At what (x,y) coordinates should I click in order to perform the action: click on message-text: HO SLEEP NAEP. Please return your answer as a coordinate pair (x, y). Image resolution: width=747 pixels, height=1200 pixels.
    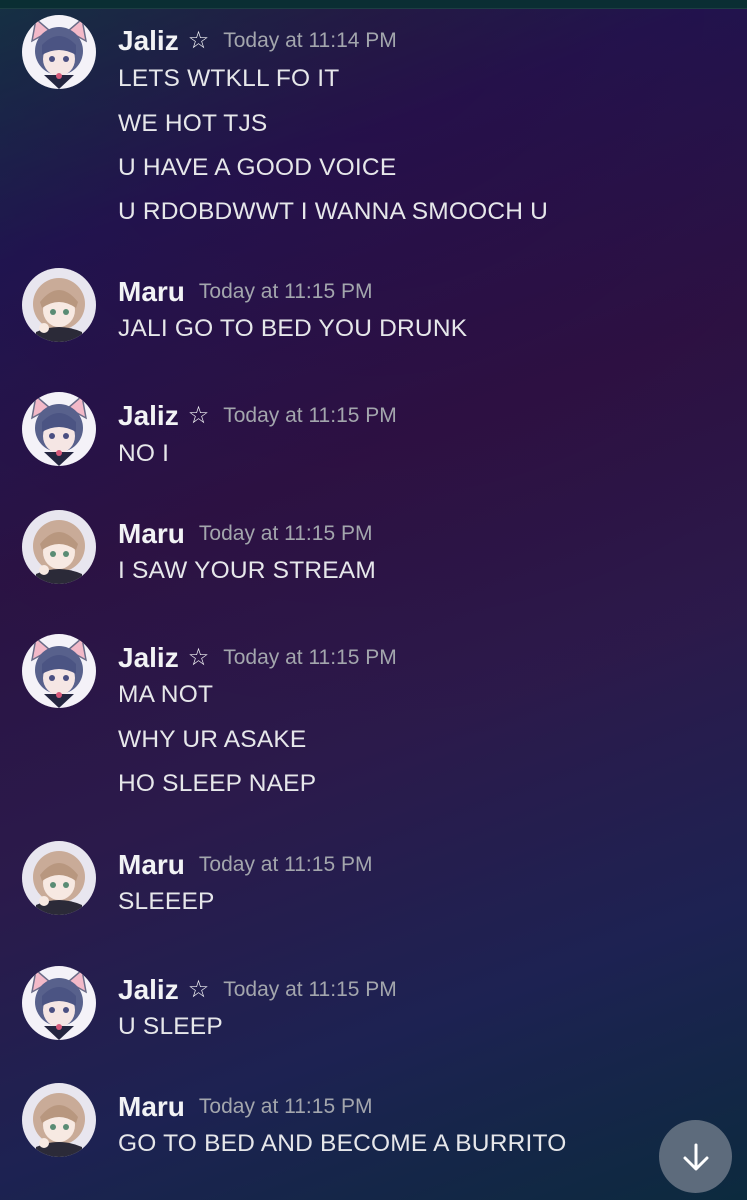
    Looking at the image, I should click on (217, 783).